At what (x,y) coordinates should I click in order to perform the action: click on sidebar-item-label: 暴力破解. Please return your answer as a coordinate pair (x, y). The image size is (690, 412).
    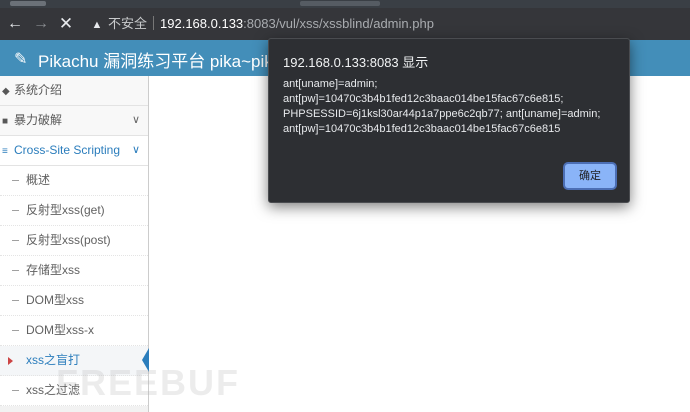
    Looking at the image, I should click on (38, 120).